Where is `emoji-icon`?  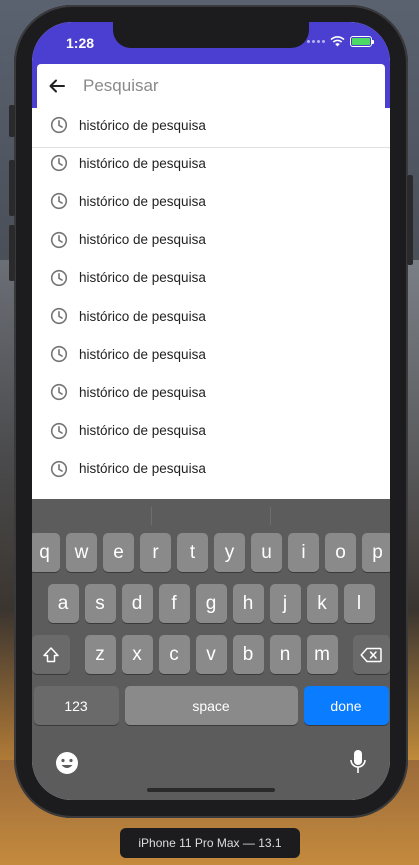 emoji-icon is located at coordinates (67, 763).